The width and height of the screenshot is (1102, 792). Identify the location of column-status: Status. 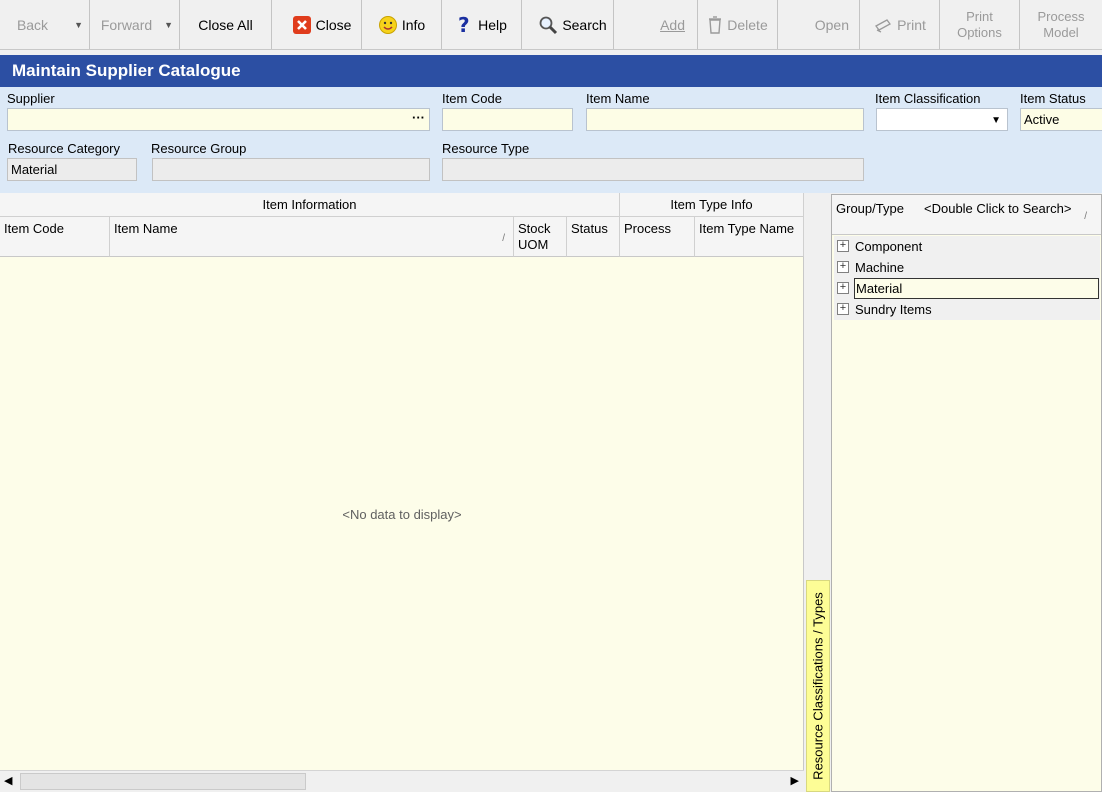
(593, 237).